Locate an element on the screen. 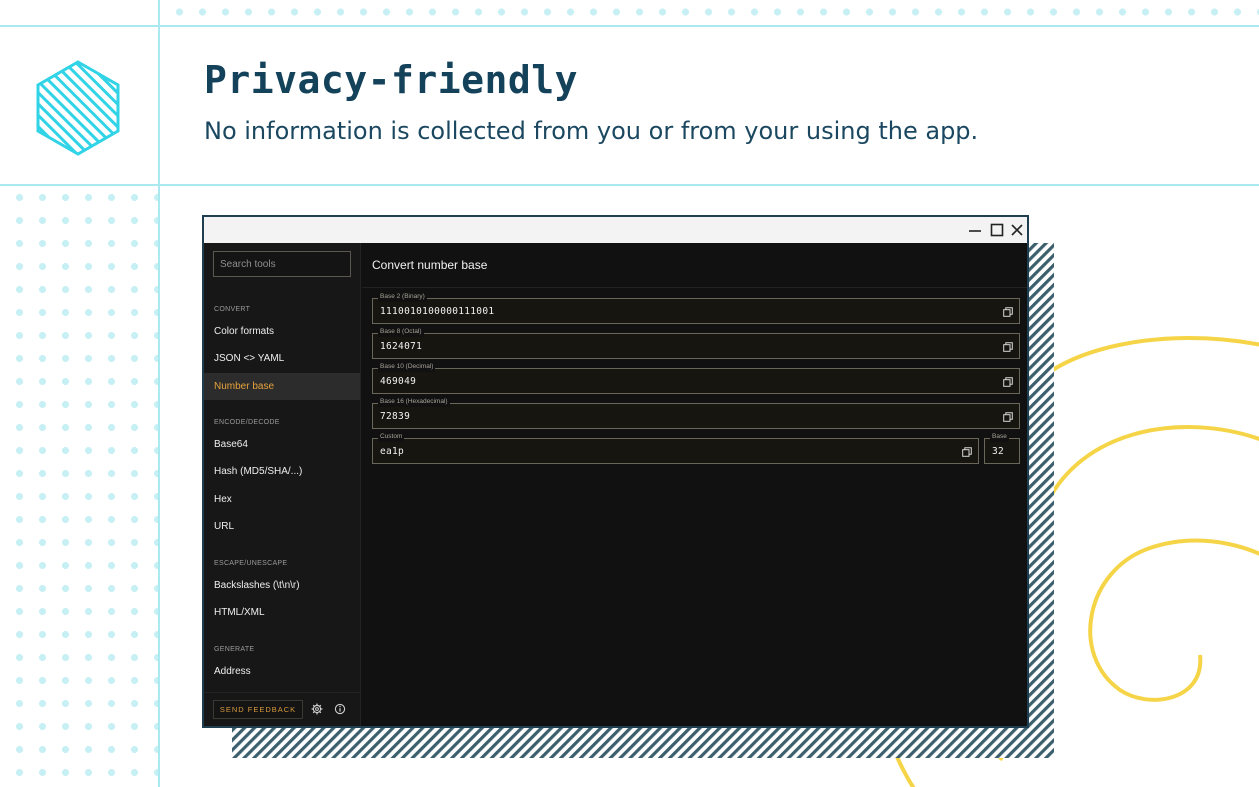  hero-title: Privacy-friendly is located at coordinates (391, 80).